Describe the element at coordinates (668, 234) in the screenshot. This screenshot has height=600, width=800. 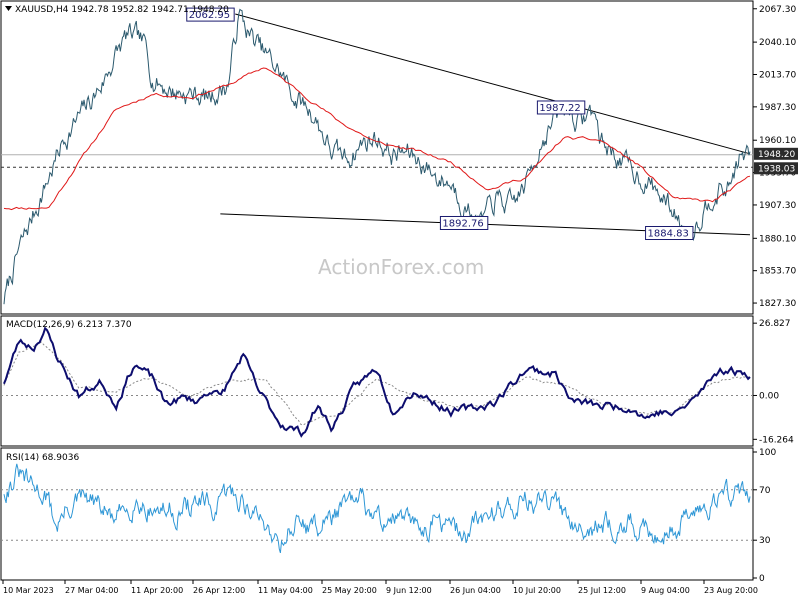
I see `price-annotation-label: 1884.83` at that location.